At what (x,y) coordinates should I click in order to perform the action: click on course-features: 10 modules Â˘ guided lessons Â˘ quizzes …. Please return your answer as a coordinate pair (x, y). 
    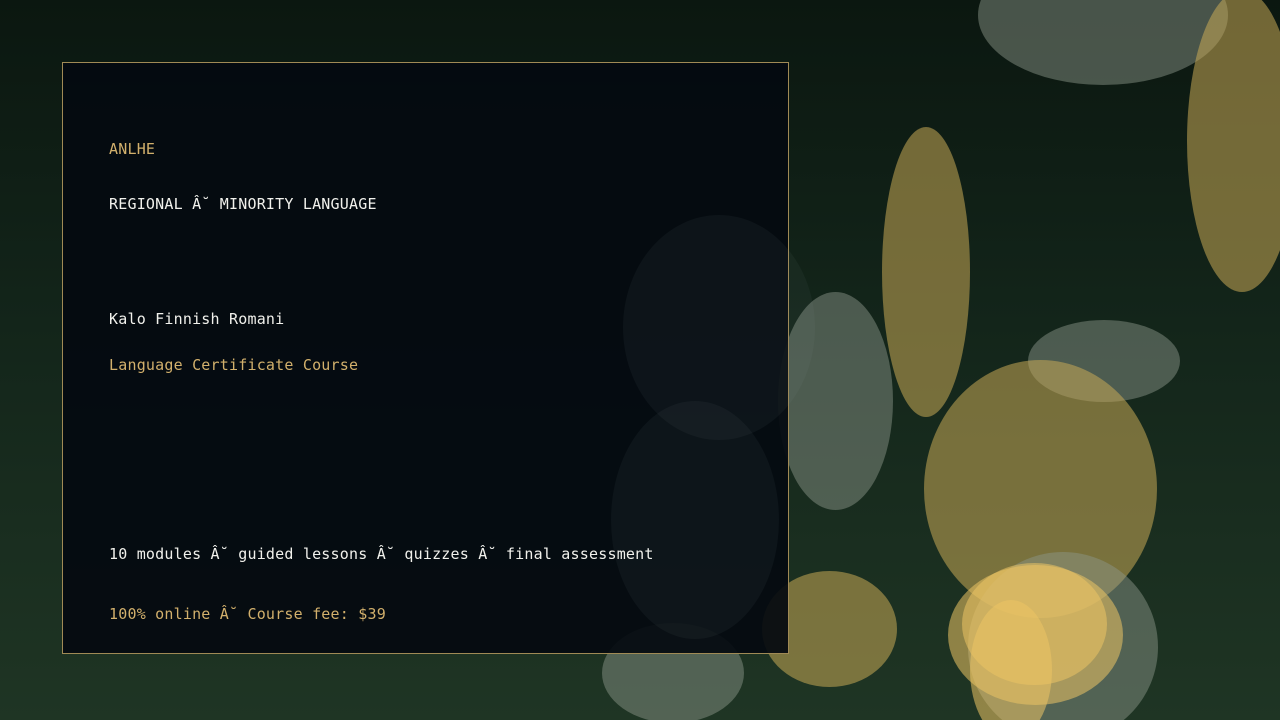
    Looking at the image, I should click on (381, 554).